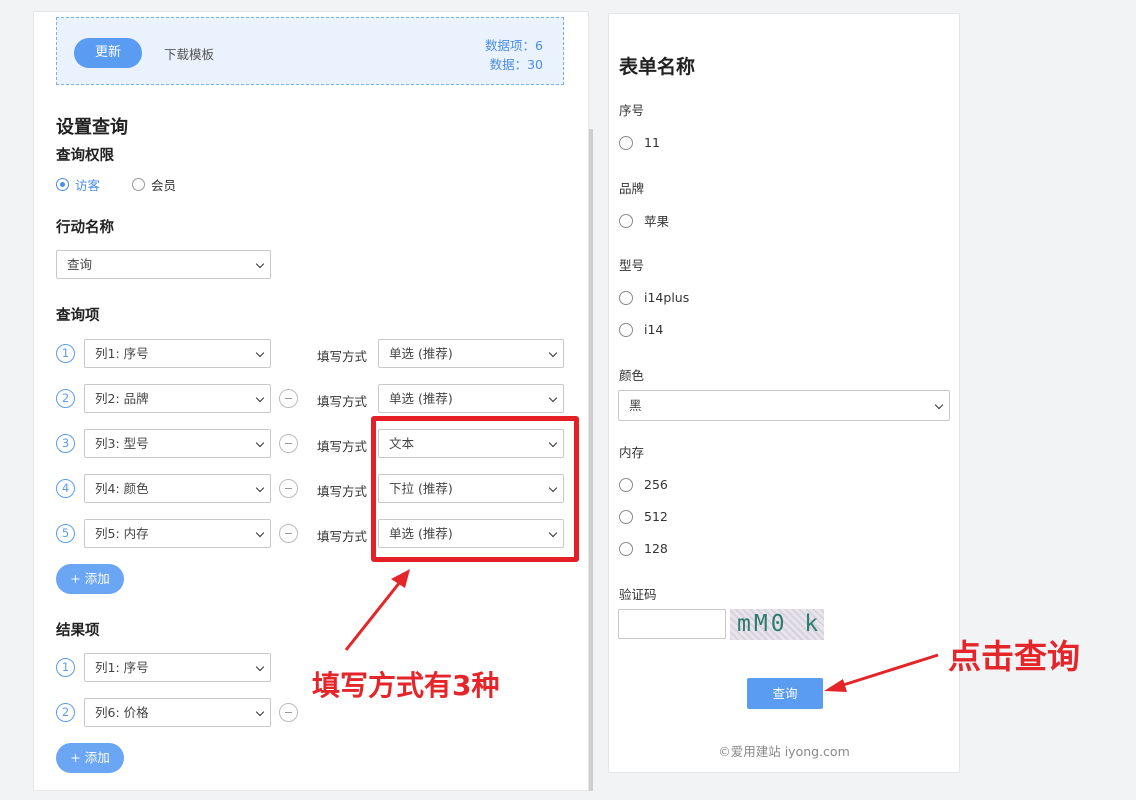  I want to click on annotation-modes-note: 填写方式有3种, so click(406, 685).